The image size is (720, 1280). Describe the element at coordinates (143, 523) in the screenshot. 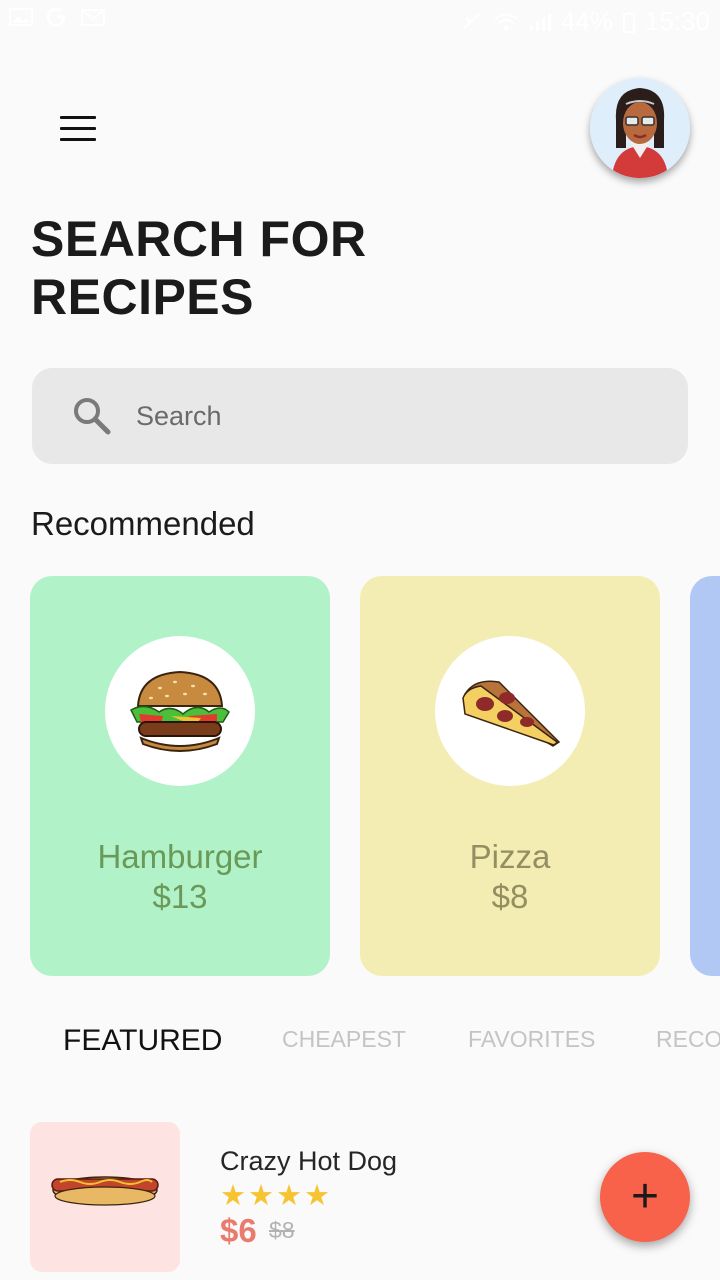

I see `recommended-heading: Recommended` at that location.